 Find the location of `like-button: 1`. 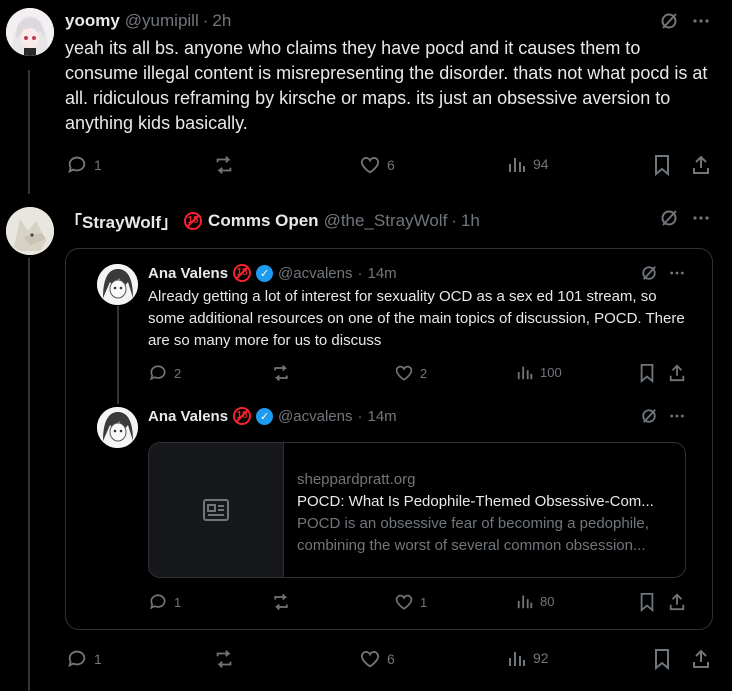

like-button: 1 is located at coordinates (410, 602).